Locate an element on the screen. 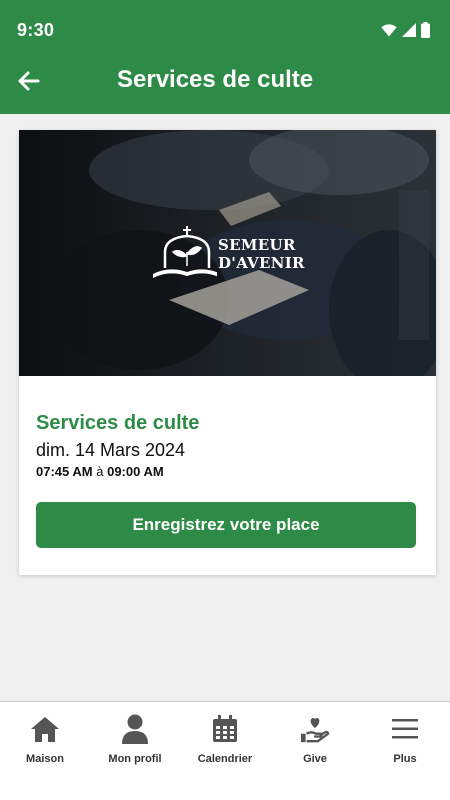 This screenshot has height=800, width=450. give-heart-icon is located at coordinates (315, 729).